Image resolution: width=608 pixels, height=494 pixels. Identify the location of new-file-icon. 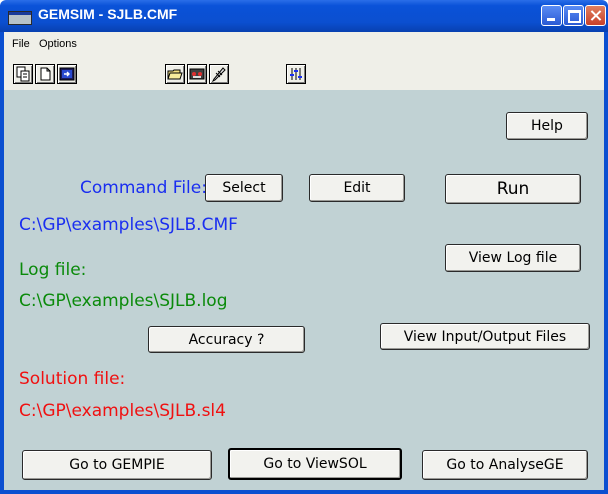
(45, 74).